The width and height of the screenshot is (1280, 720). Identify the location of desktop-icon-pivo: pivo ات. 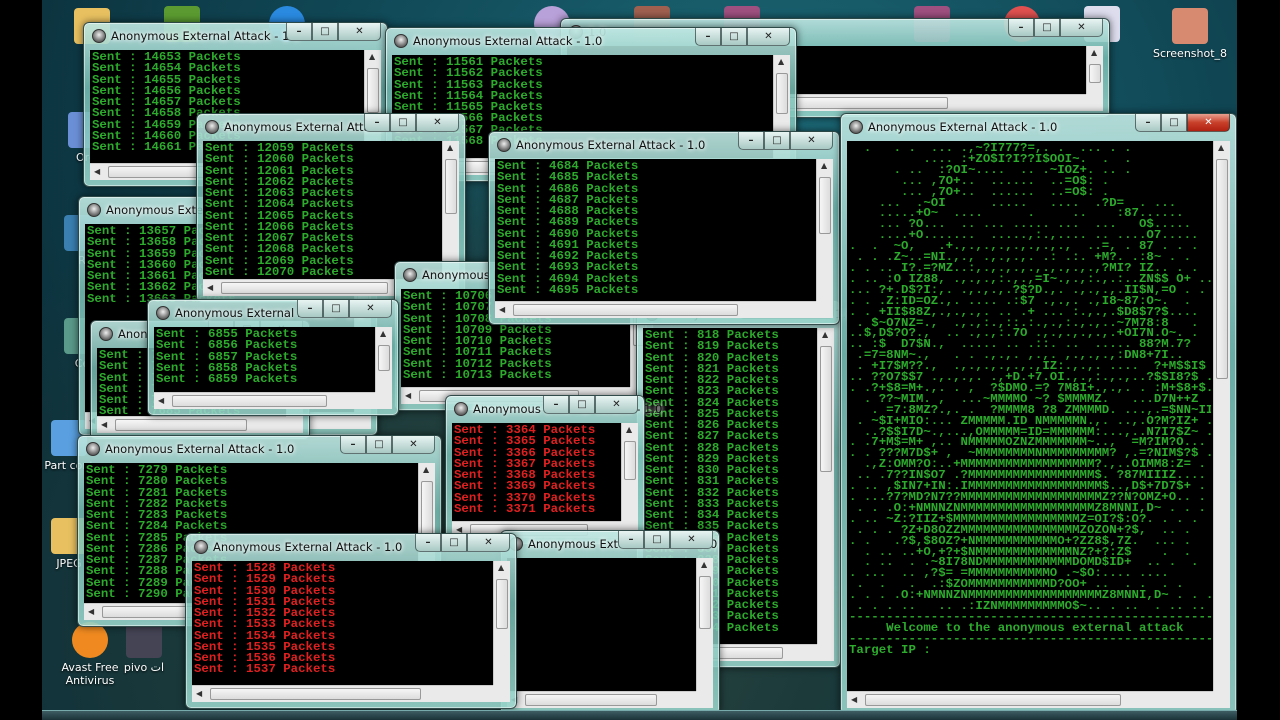
(144, 648).